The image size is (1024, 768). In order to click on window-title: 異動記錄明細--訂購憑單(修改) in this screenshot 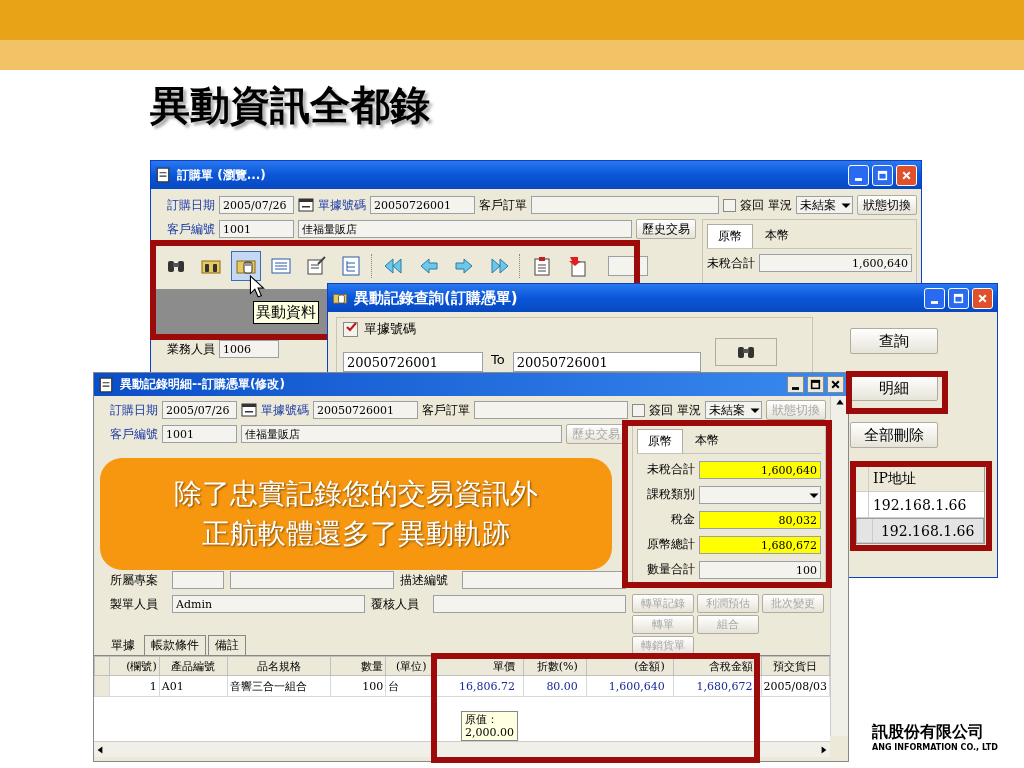, I will do `click(202, 384)`.